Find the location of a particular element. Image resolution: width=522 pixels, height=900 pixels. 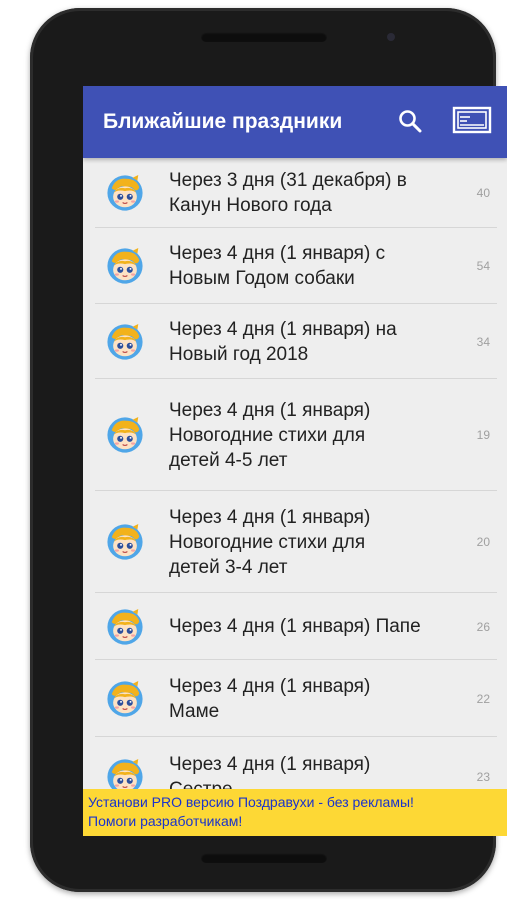

holiday-text-line: Новый год 2018 is located at coordinates (239, 354).